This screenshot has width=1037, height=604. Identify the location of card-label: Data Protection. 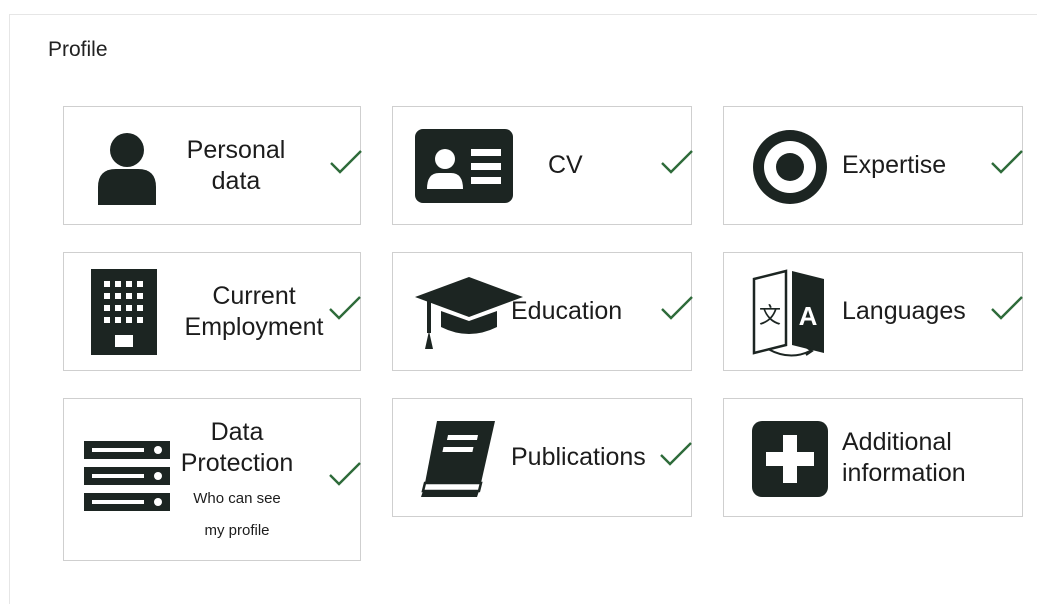
(237, 447).